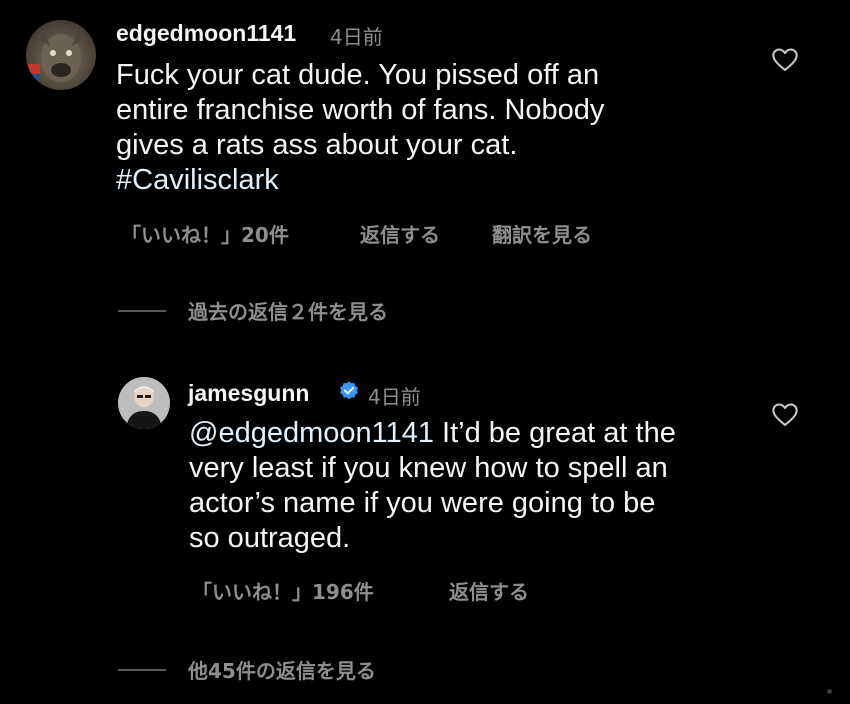  I want to click on username: jamesgunn, so click(248, 393).